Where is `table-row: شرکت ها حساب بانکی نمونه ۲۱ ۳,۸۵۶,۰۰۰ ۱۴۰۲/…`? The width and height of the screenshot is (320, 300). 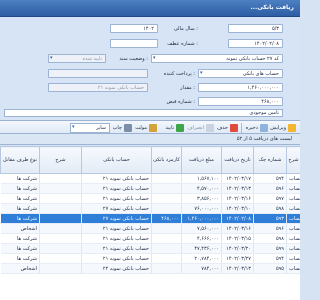
table-row: شرکت ها حساب بانکی نمونه ۲۱ ۳,۸۵۶,۰۰۰ ۱۴۰۲/… is located at coordinates (150, 198).